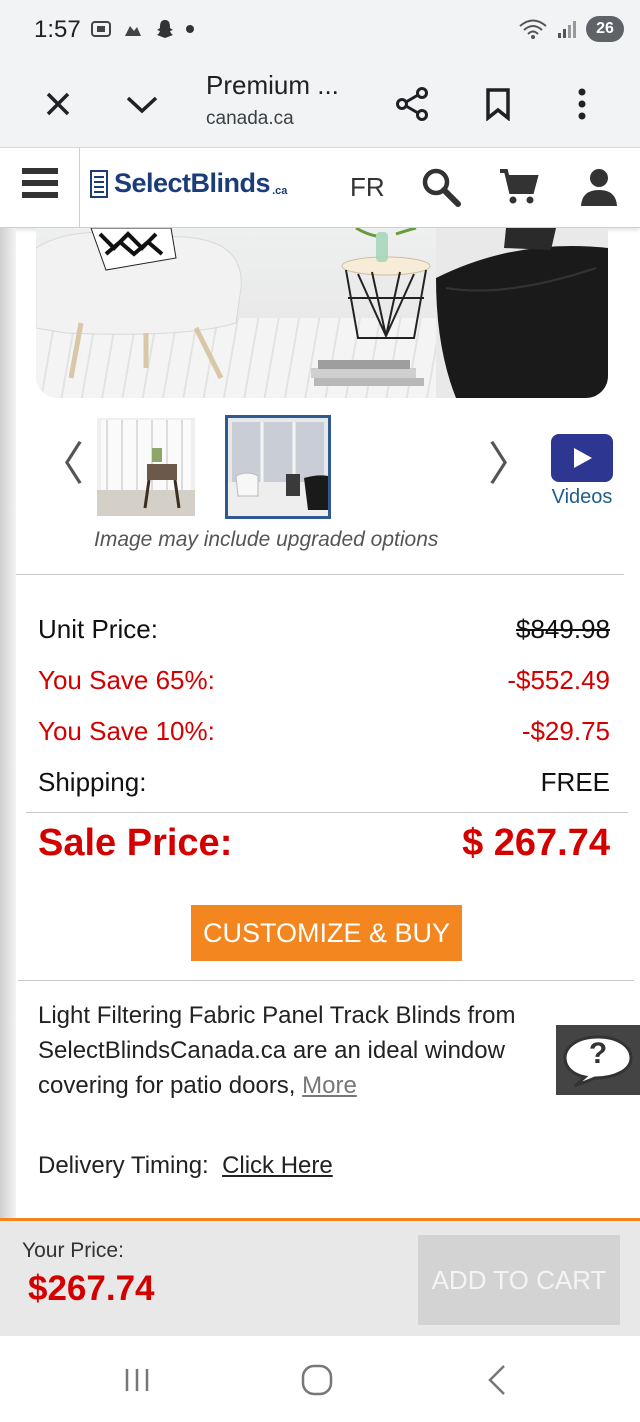 The width and height of the screenshot is (640, 1422). Describe the element at coordinates (605, 29) in the screenshot. I see `battery-indicator: 26` at that location.